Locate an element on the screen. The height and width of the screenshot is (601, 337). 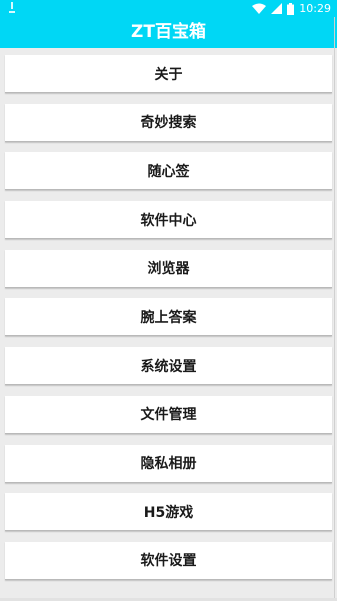
menu-item-private-album: 隐私相册 is located at coordinates (168, 463).